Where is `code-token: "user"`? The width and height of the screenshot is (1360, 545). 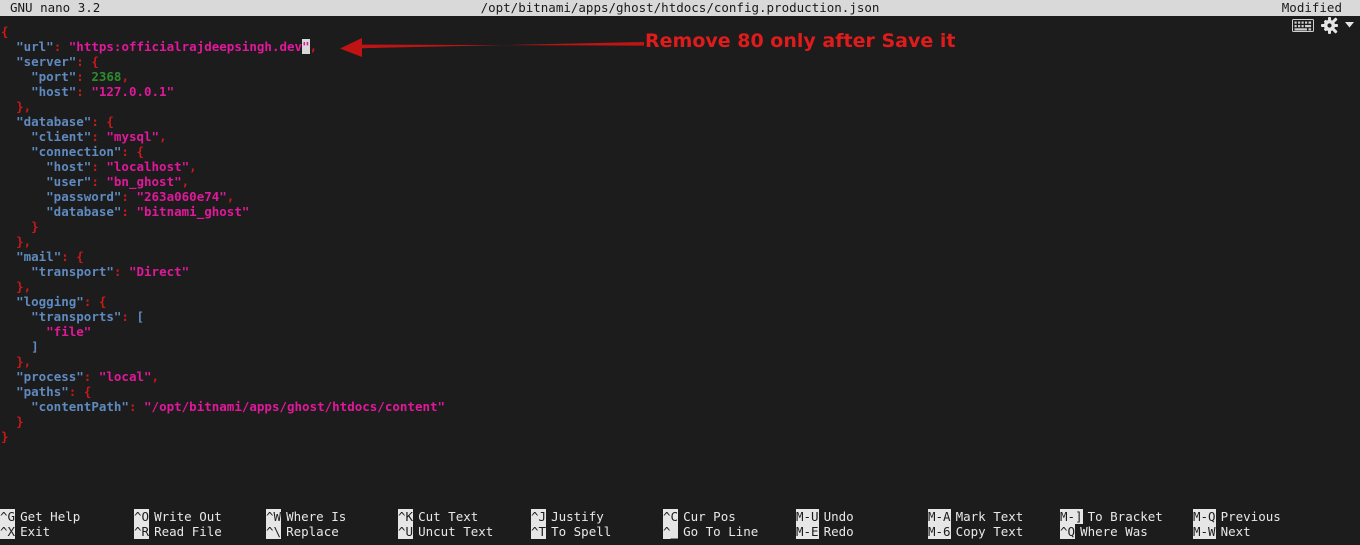 code-token: "user" is located at coordinates (69, 181).